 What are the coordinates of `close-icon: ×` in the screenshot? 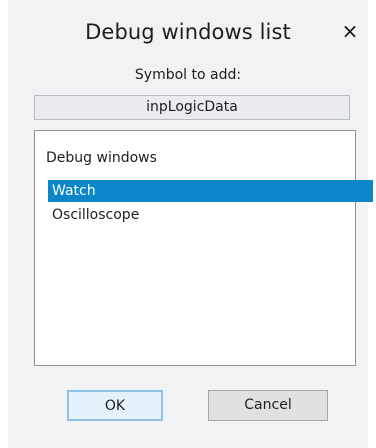 It's located at (350, 31).